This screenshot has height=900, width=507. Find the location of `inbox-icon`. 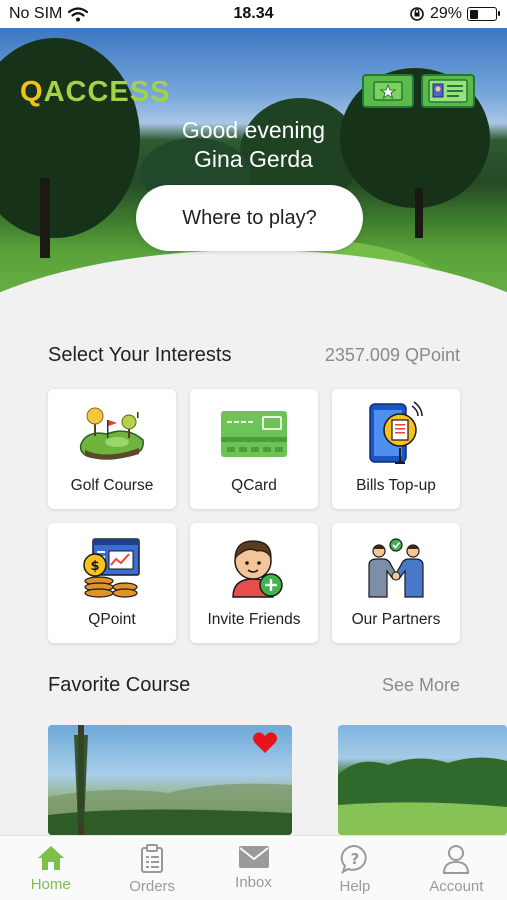

inbox-icon is located at coordinates (253, 857).